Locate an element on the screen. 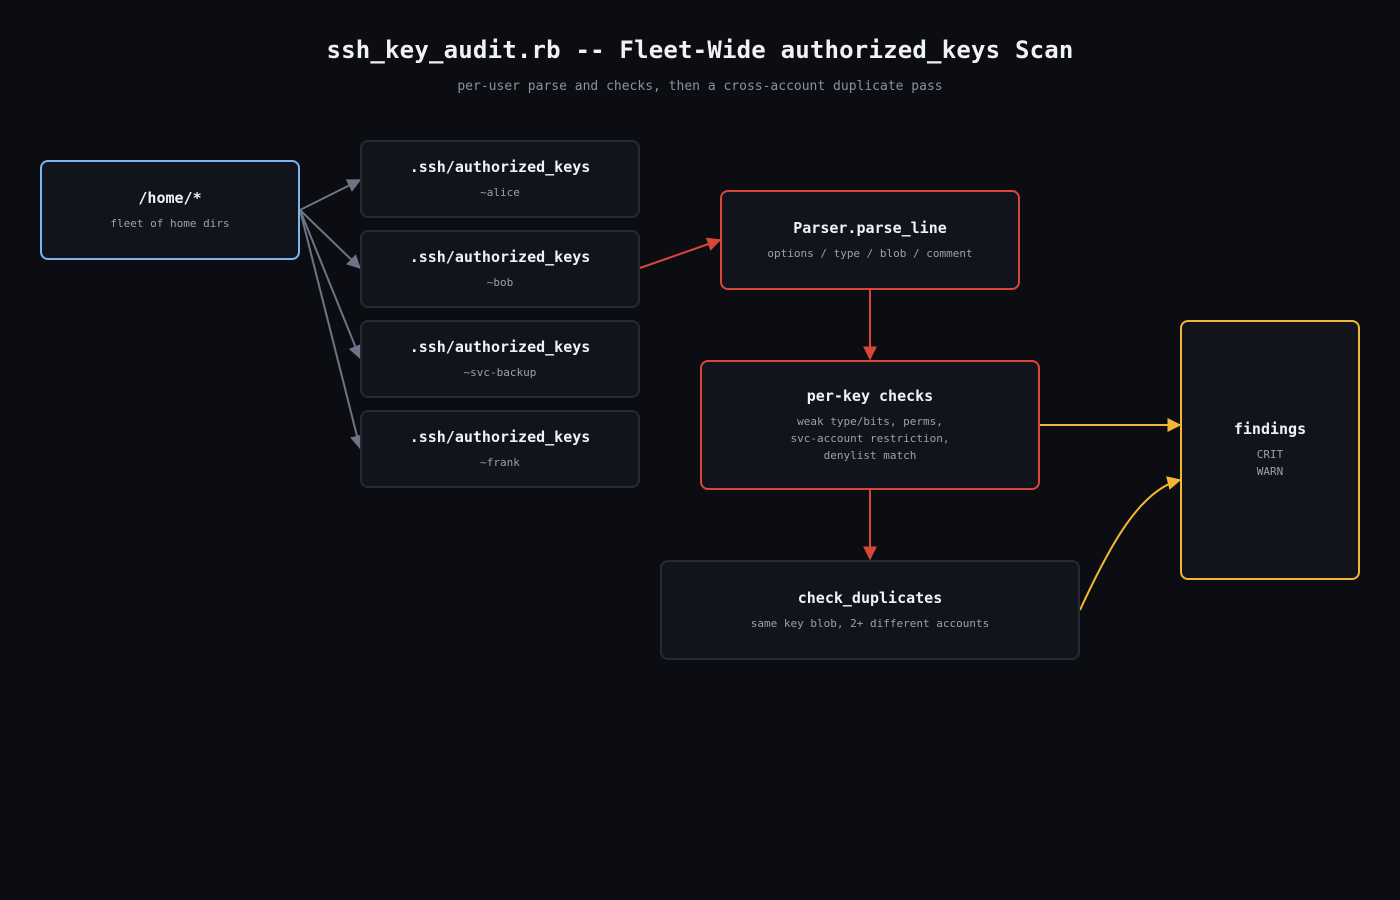  findings-label: findings is located at coordinates (1270, 429).